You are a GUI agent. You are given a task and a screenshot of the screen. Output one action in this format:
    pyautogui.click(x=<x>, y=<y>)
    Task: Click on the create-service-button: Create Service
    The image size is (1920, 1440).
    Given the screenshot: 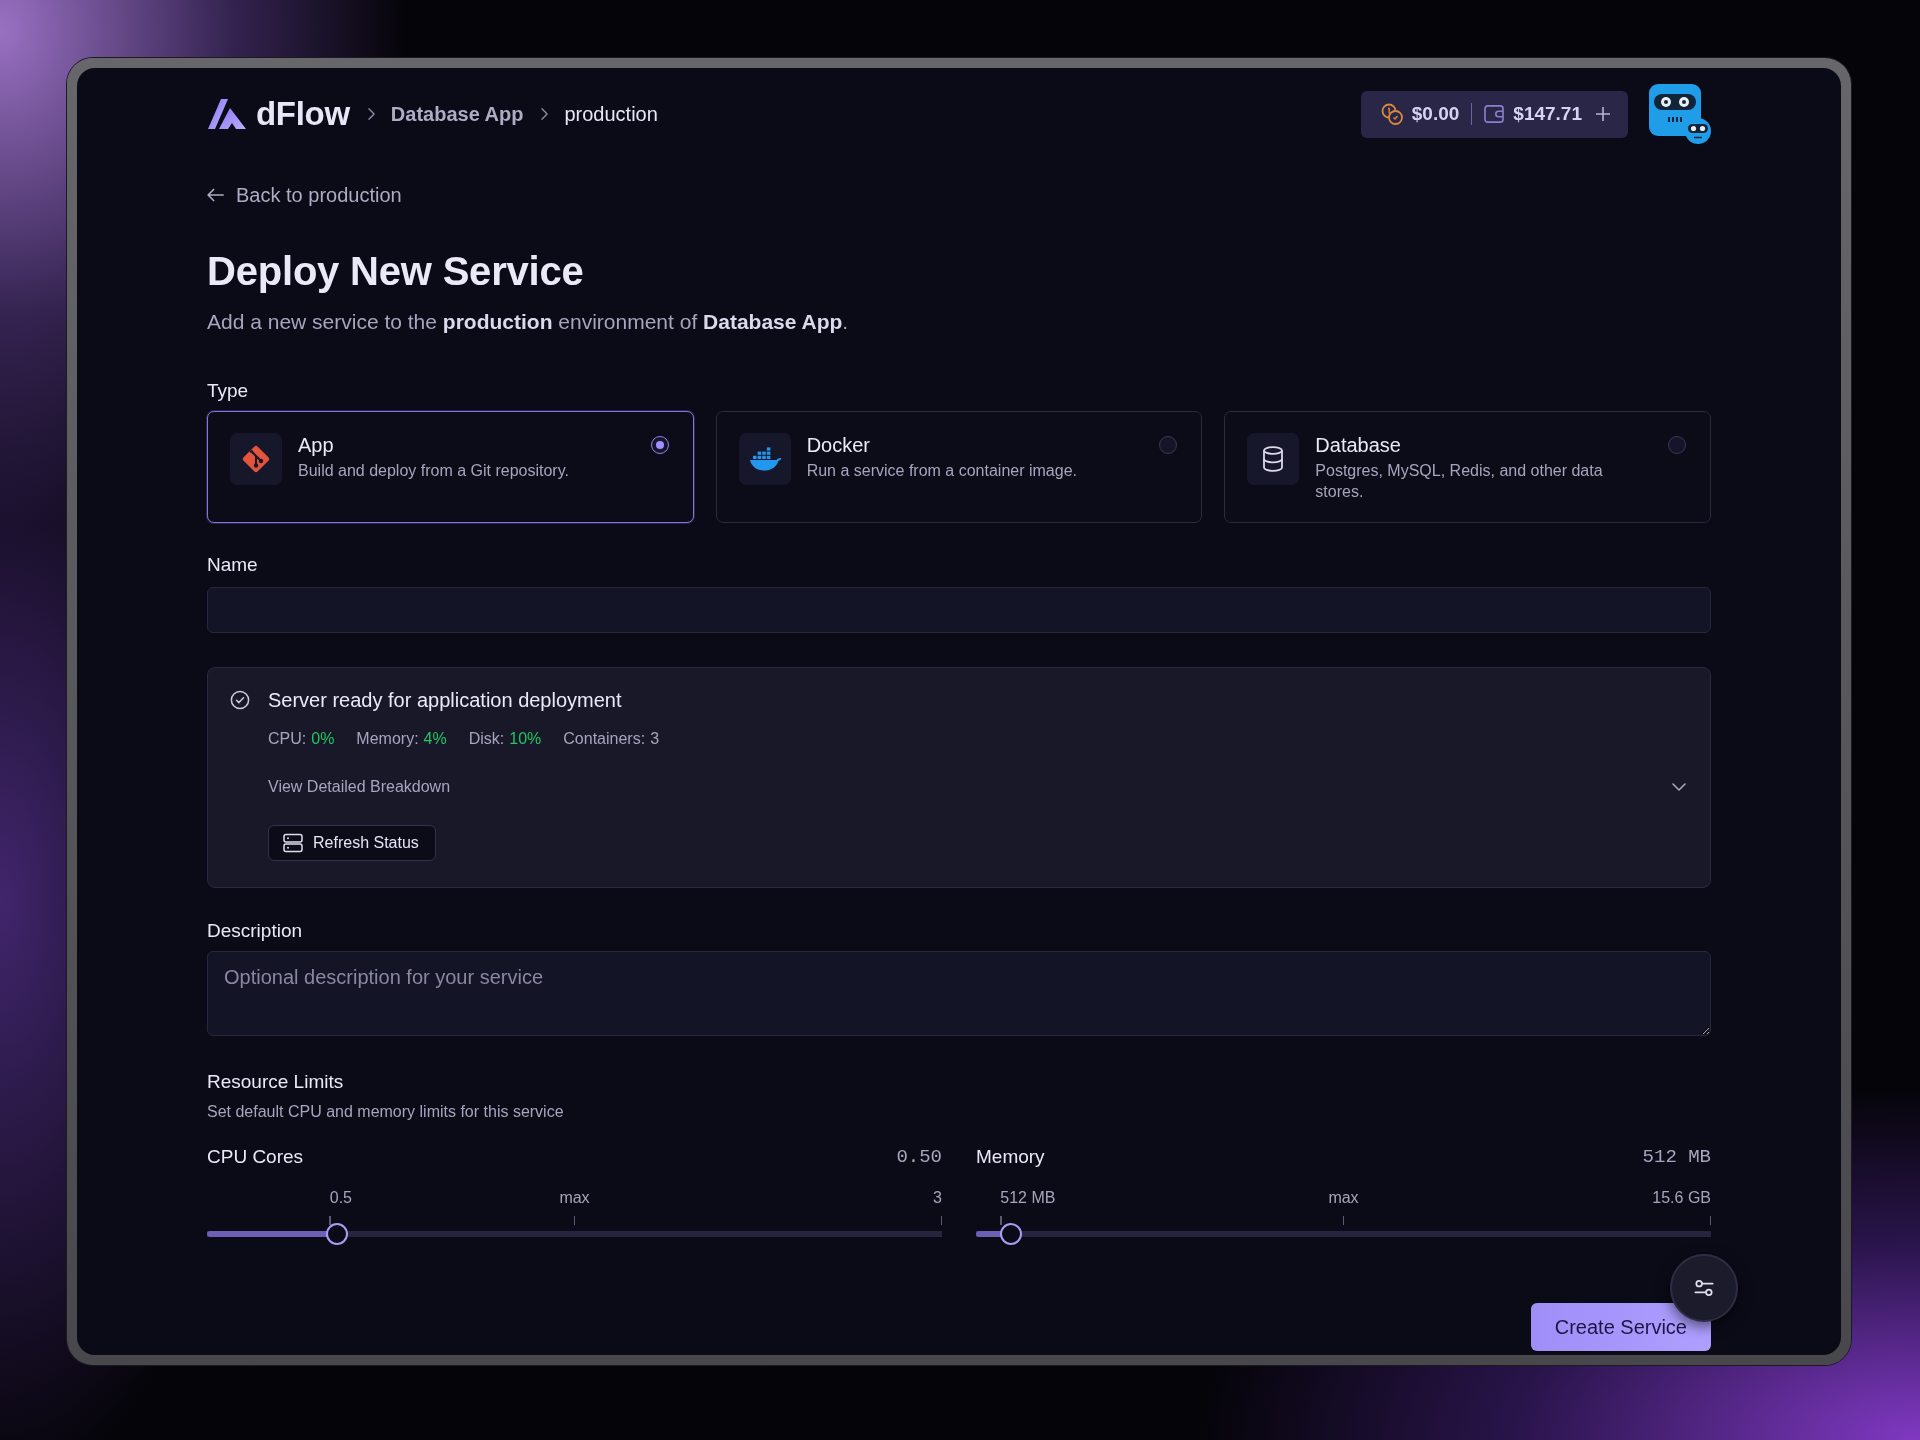 What is the action you would take?
    pyautogui.click(x=1620, y=1327)
    